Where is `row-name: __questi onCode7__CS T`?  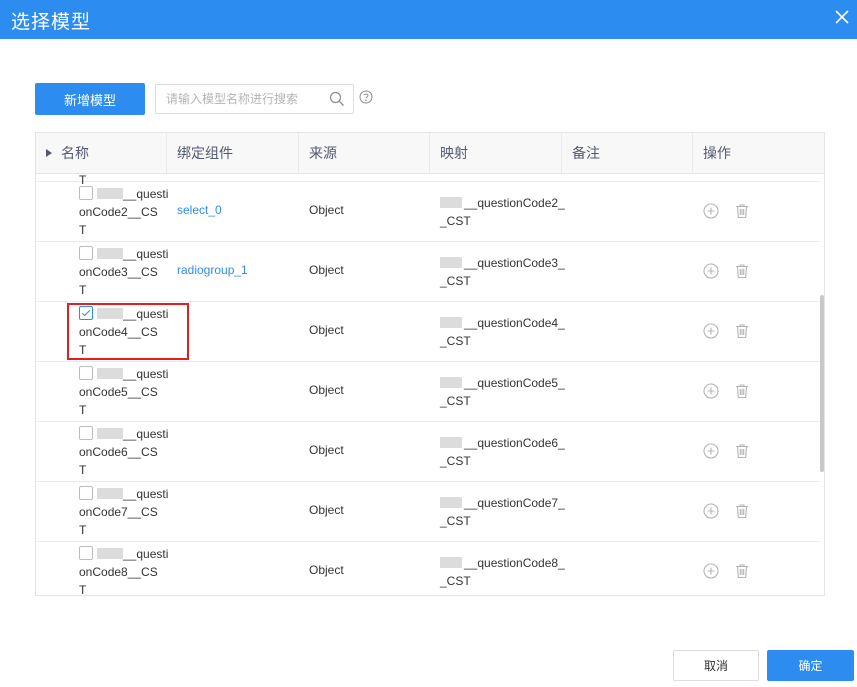 row-name: __questi onCode7__CS T is located at coordinates (124, 511).